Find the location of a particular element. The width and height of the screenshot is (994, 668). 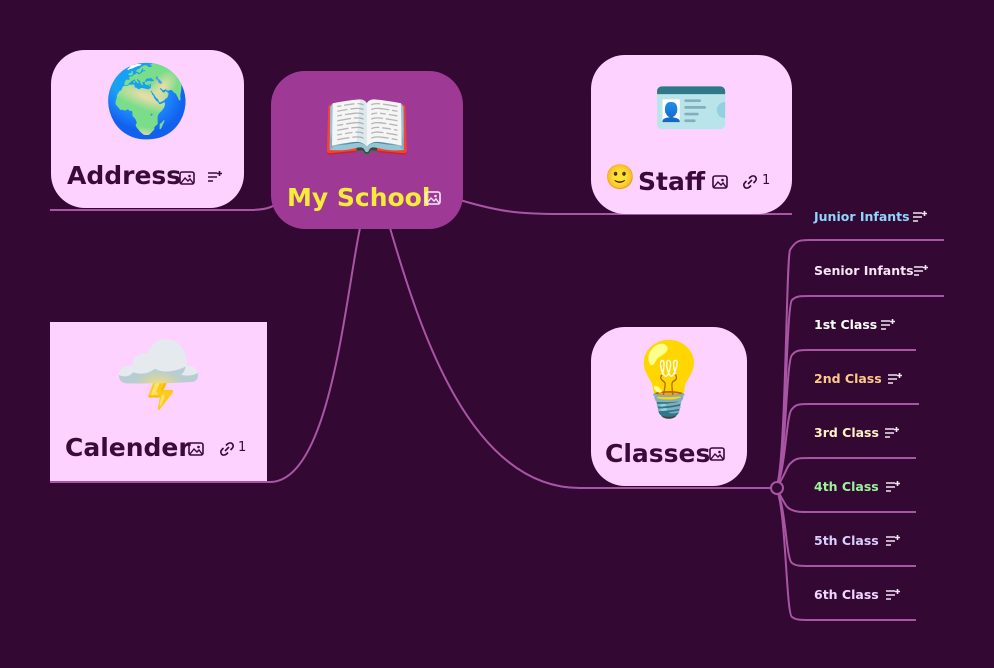

node-classes-title: Classes is located at coordinates (658, 453).